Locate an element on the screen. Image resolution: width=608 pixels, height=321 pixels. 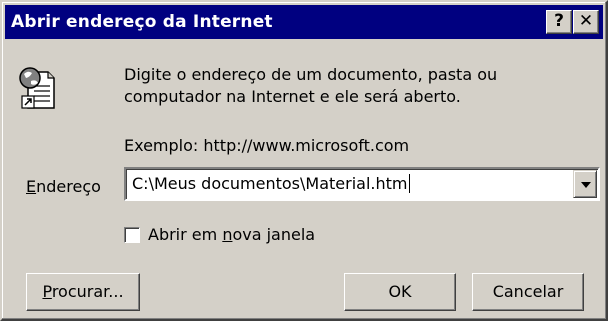
address-combobox: C:\Meus documentos\Material.htm is located at coordinates (362, 184).